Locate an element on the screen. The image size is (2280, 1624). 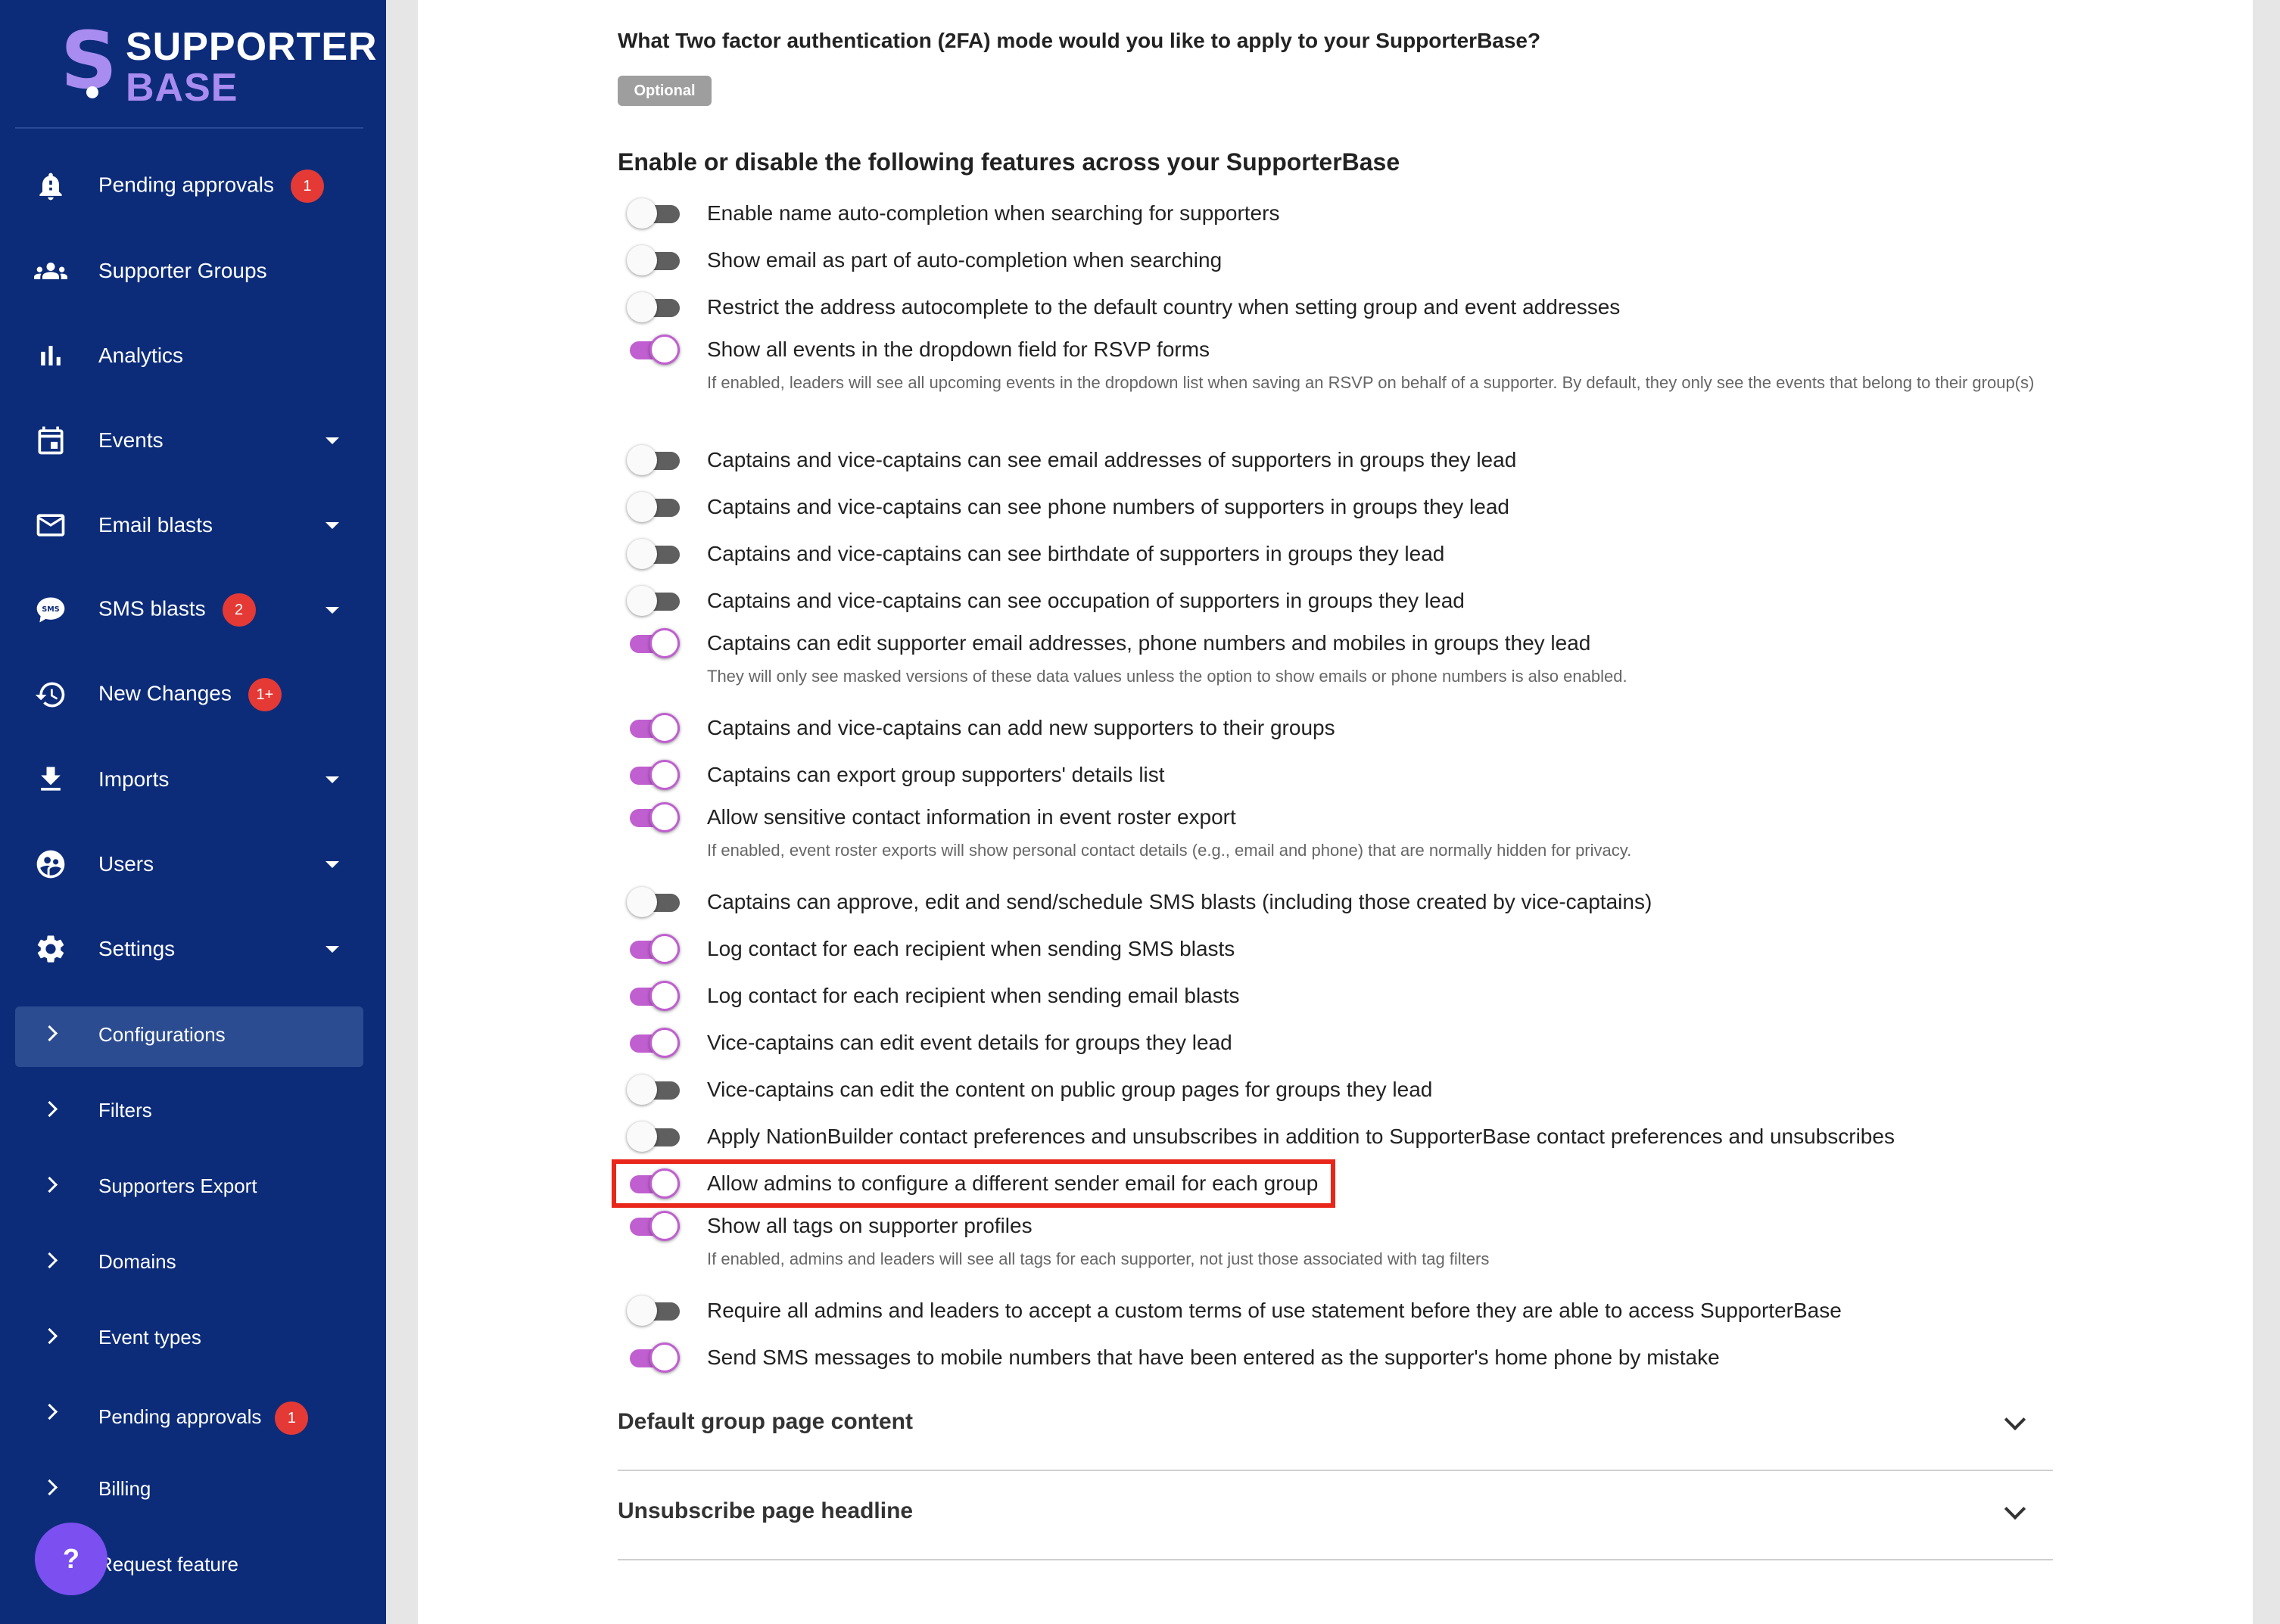
nav-pending-approvals: Pending approvals 1 is located at coordinates (189, 186).